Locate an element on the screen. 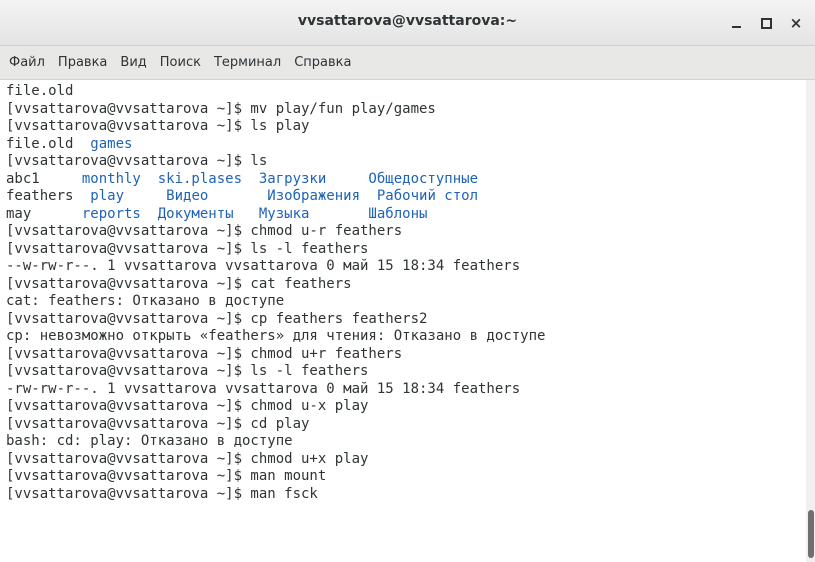  file-name: feathers is located at coordinates (48, 196).